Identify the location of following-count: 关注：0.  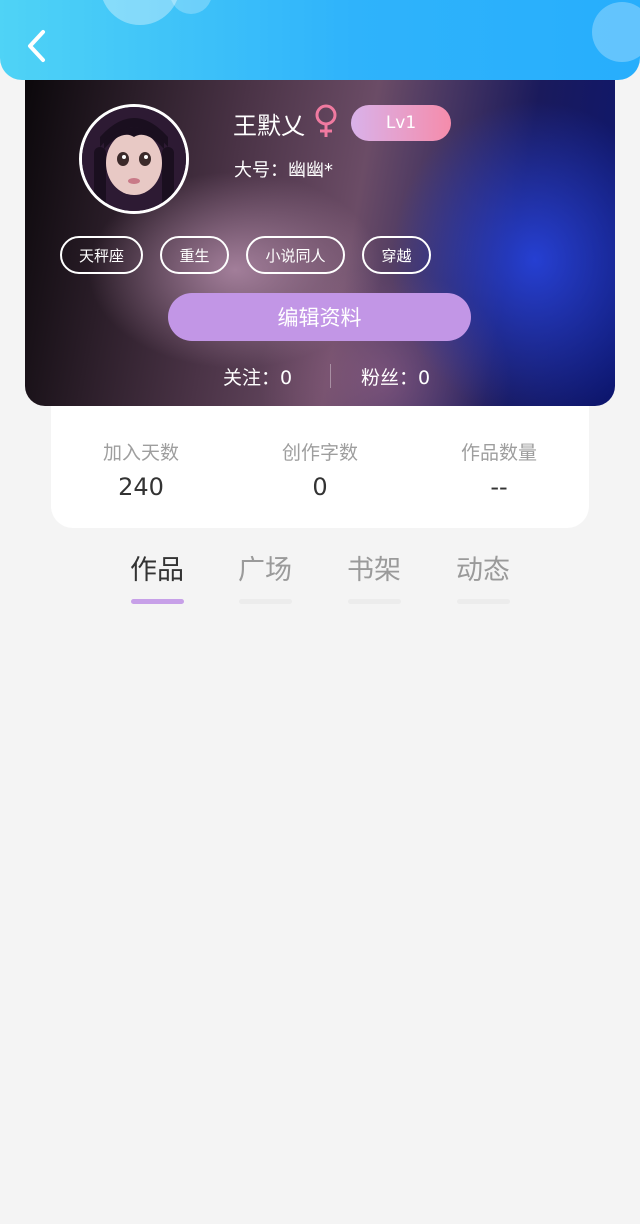
(257, 376).